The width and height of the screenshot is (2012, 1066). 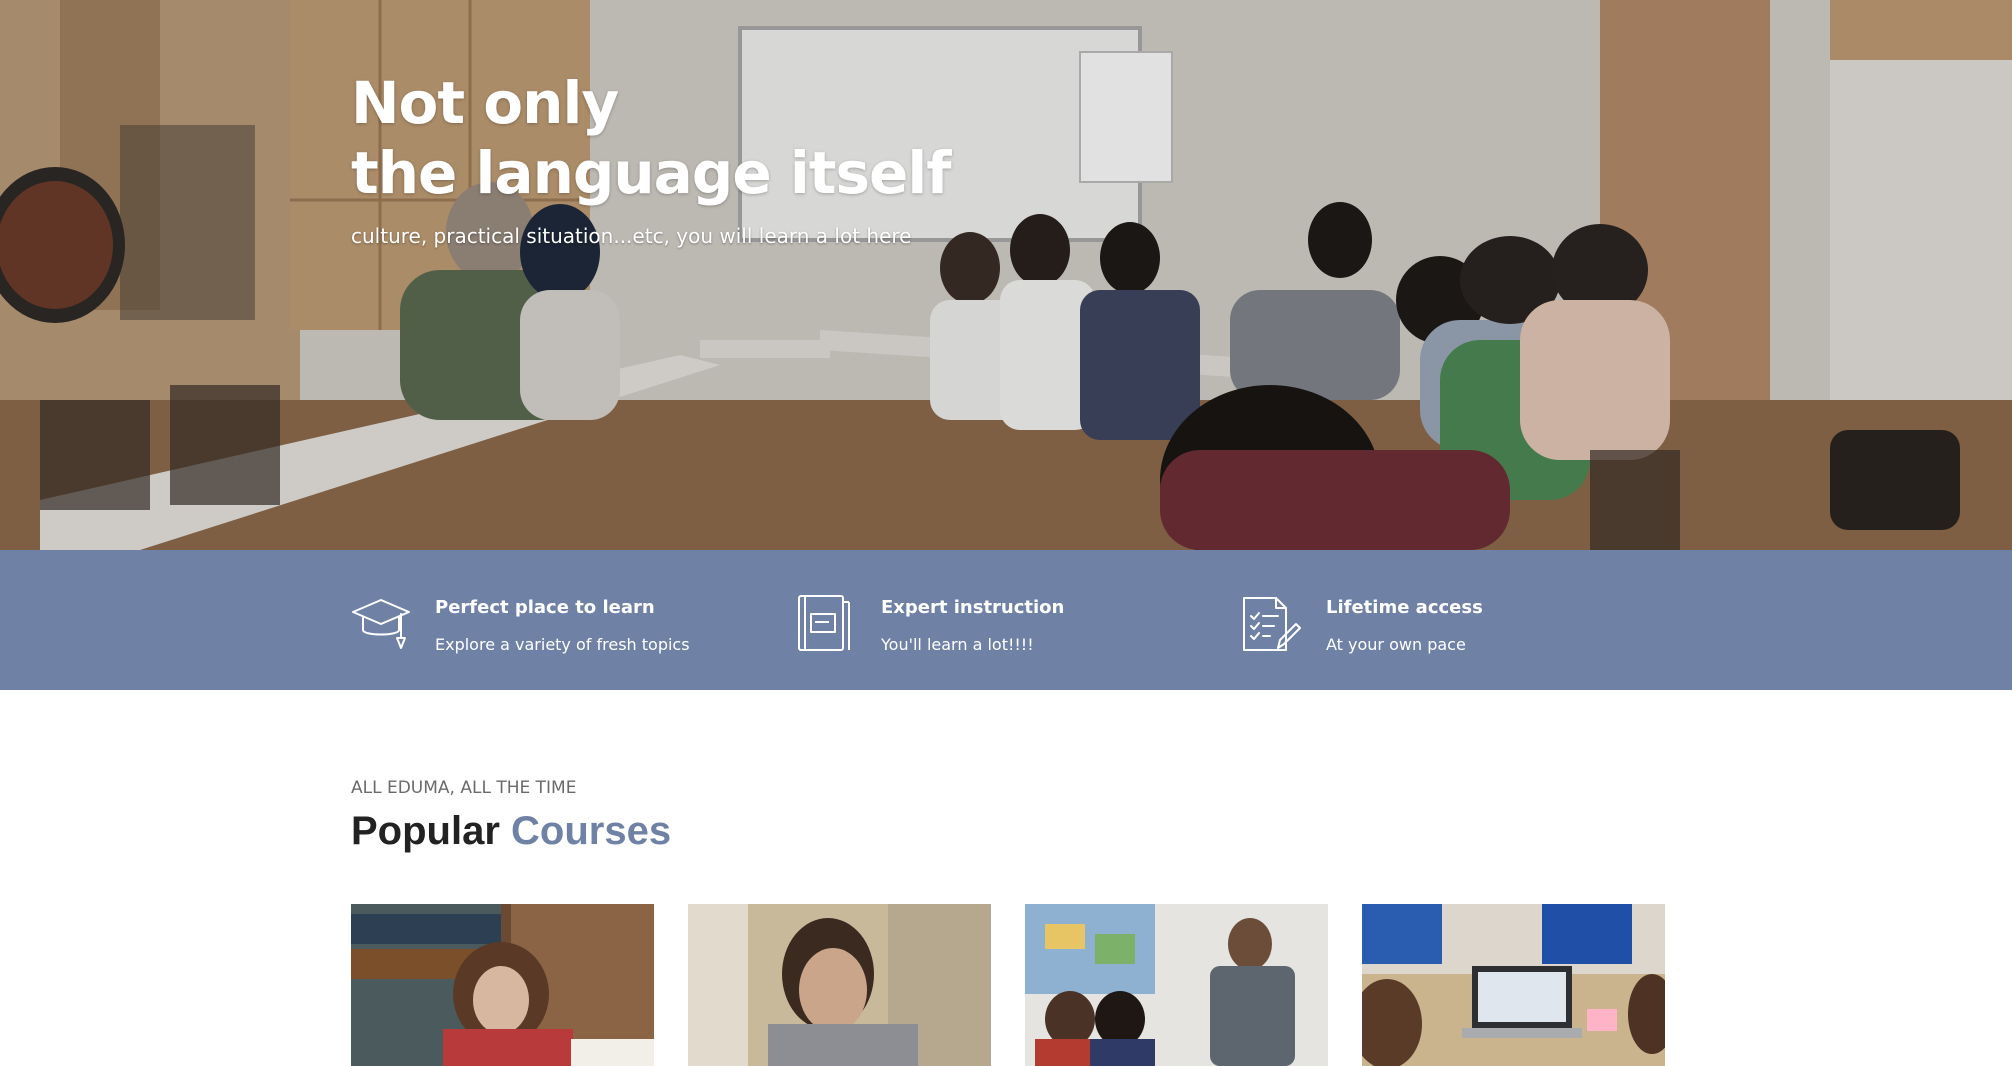 What do you see at coordinates (381, 624) in the screenshot?
I see `graduation-cap-icon` at bounding box center [381, 624].